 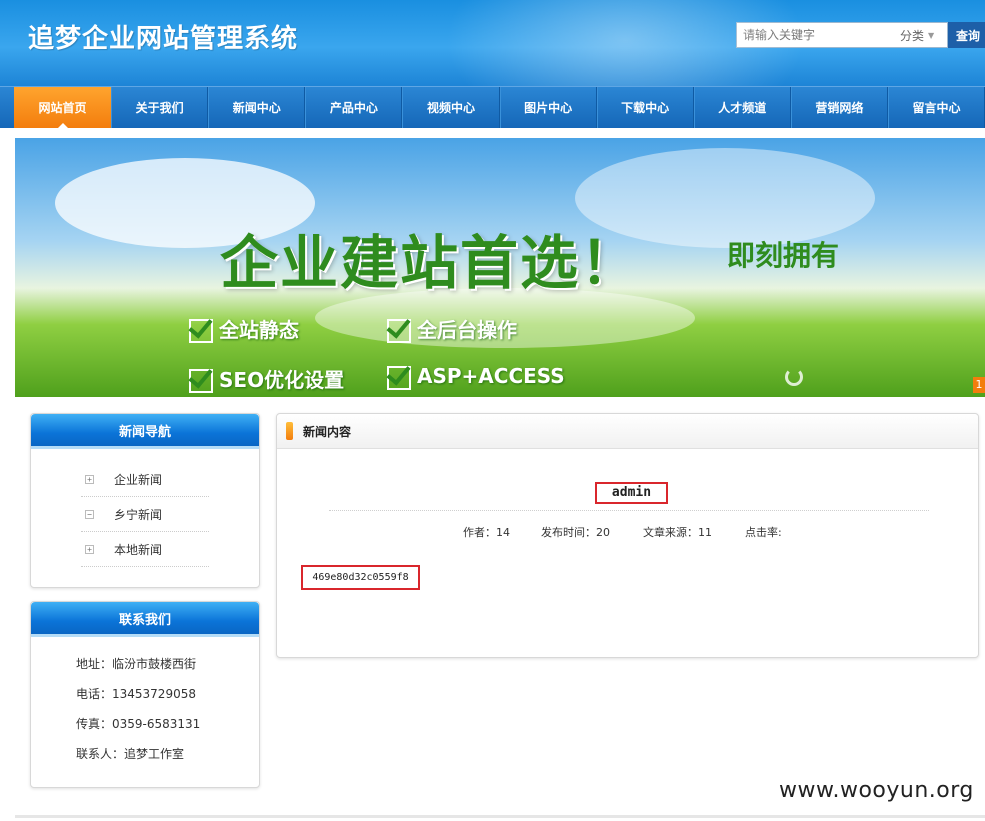 What do you see at coordinates (548, 107) in the screenshot?
I see `nav-item-images: 图片中心` at bounding box center [548, 107].